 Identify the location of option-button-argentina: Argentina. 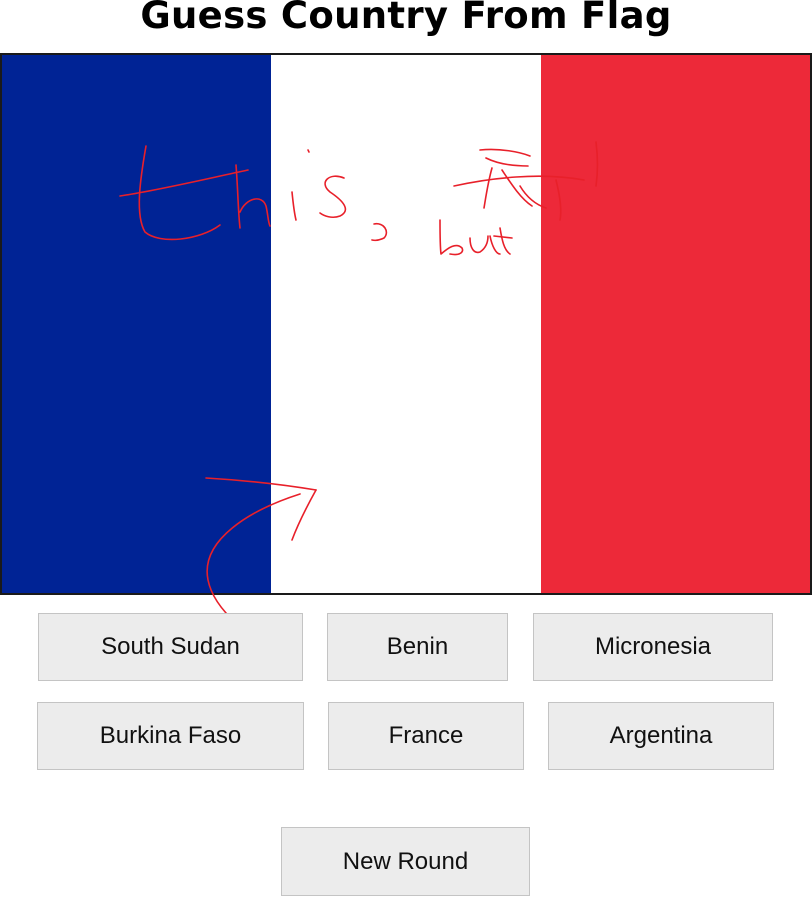
(661, 736).